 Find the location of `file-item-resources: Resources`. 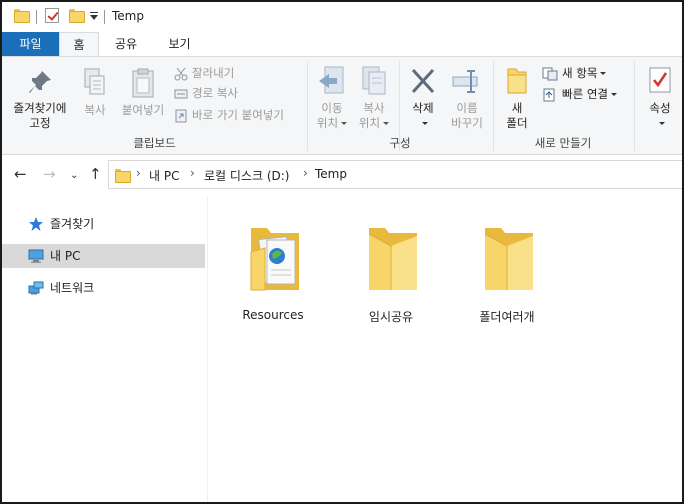

file-item-resources: Resources is located at coordinates (273, 263).